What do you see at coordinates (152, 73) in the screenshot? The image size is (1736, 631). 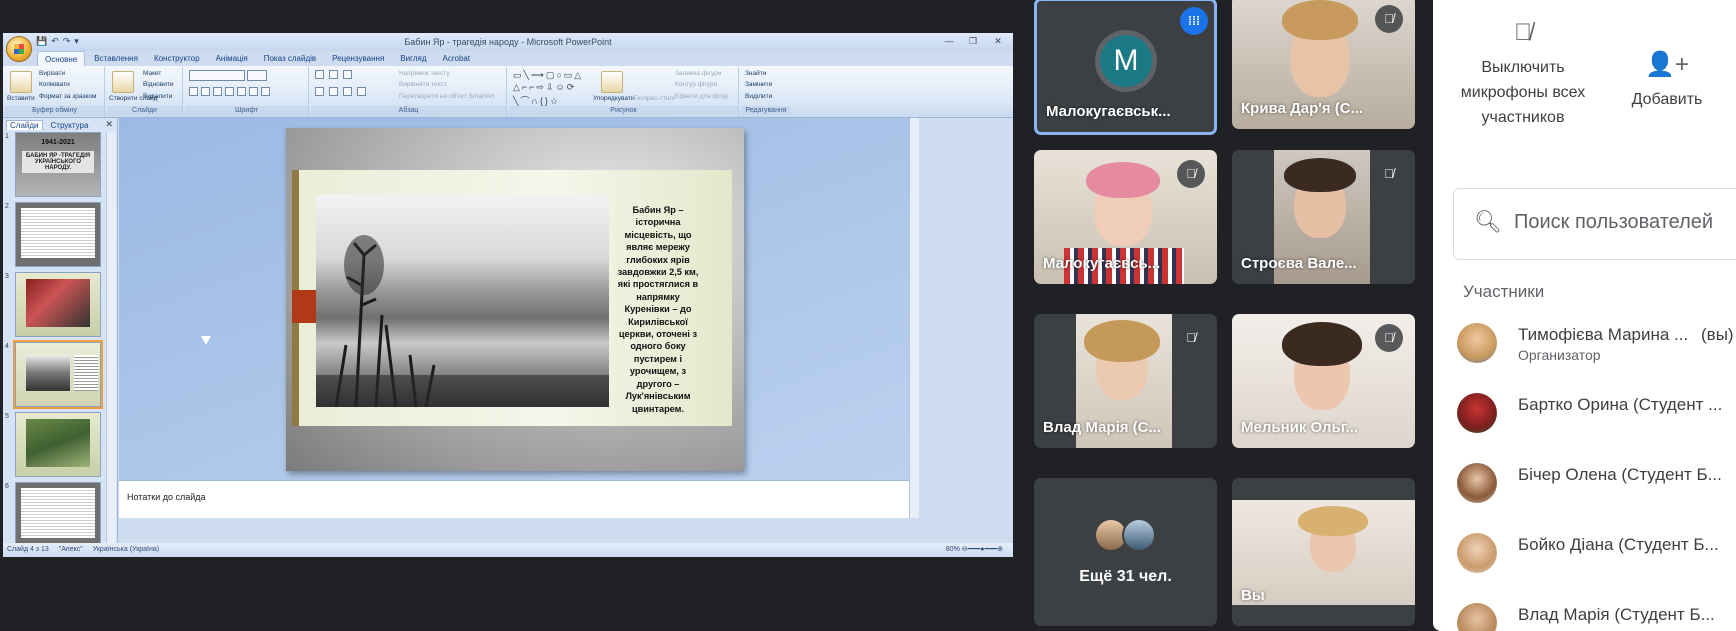 I see `layout-button: Макет` at bounding box center [152, 73].